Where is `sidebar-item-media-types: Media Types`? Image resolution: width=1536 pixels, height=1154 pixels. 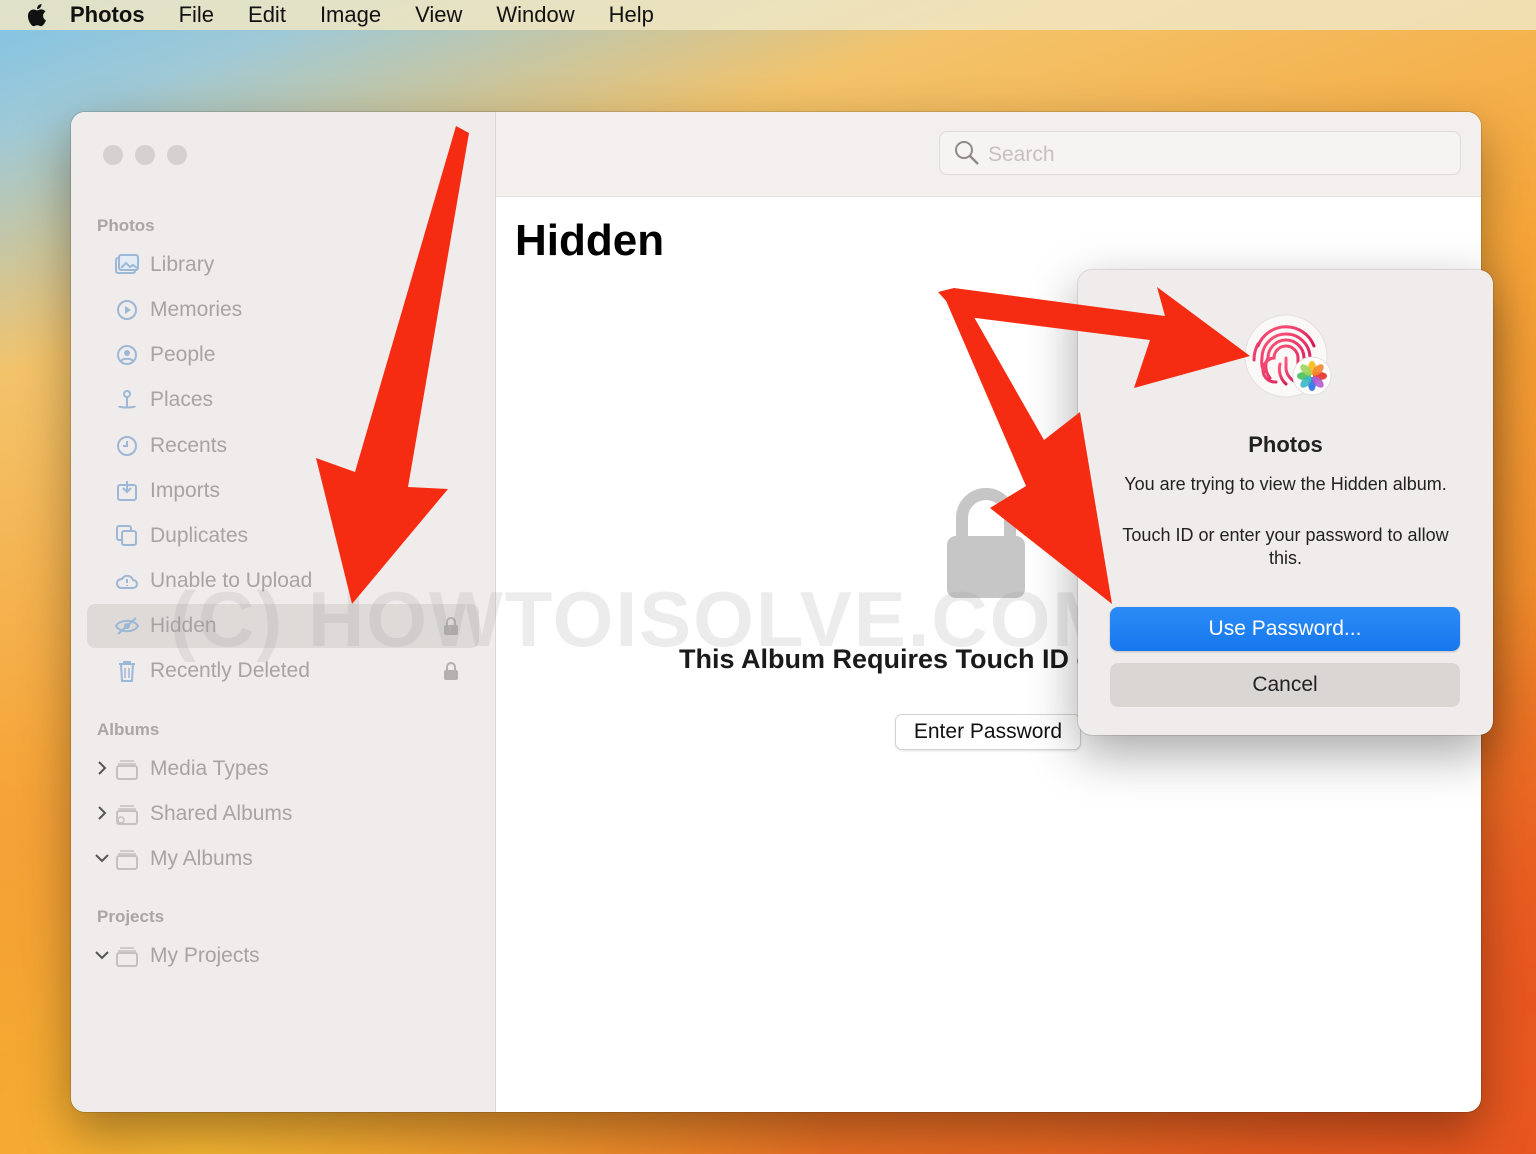
sidebar-item-media-types: Media Types is located at coordinates (283, 769).